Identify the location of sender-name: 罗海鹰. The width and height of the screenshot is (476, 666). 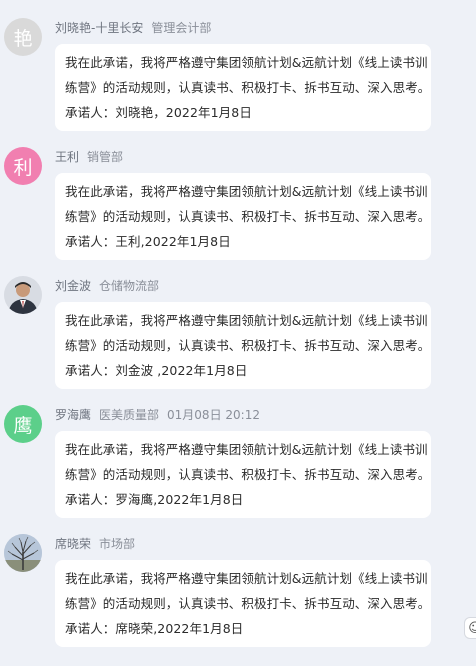
(73, 414).